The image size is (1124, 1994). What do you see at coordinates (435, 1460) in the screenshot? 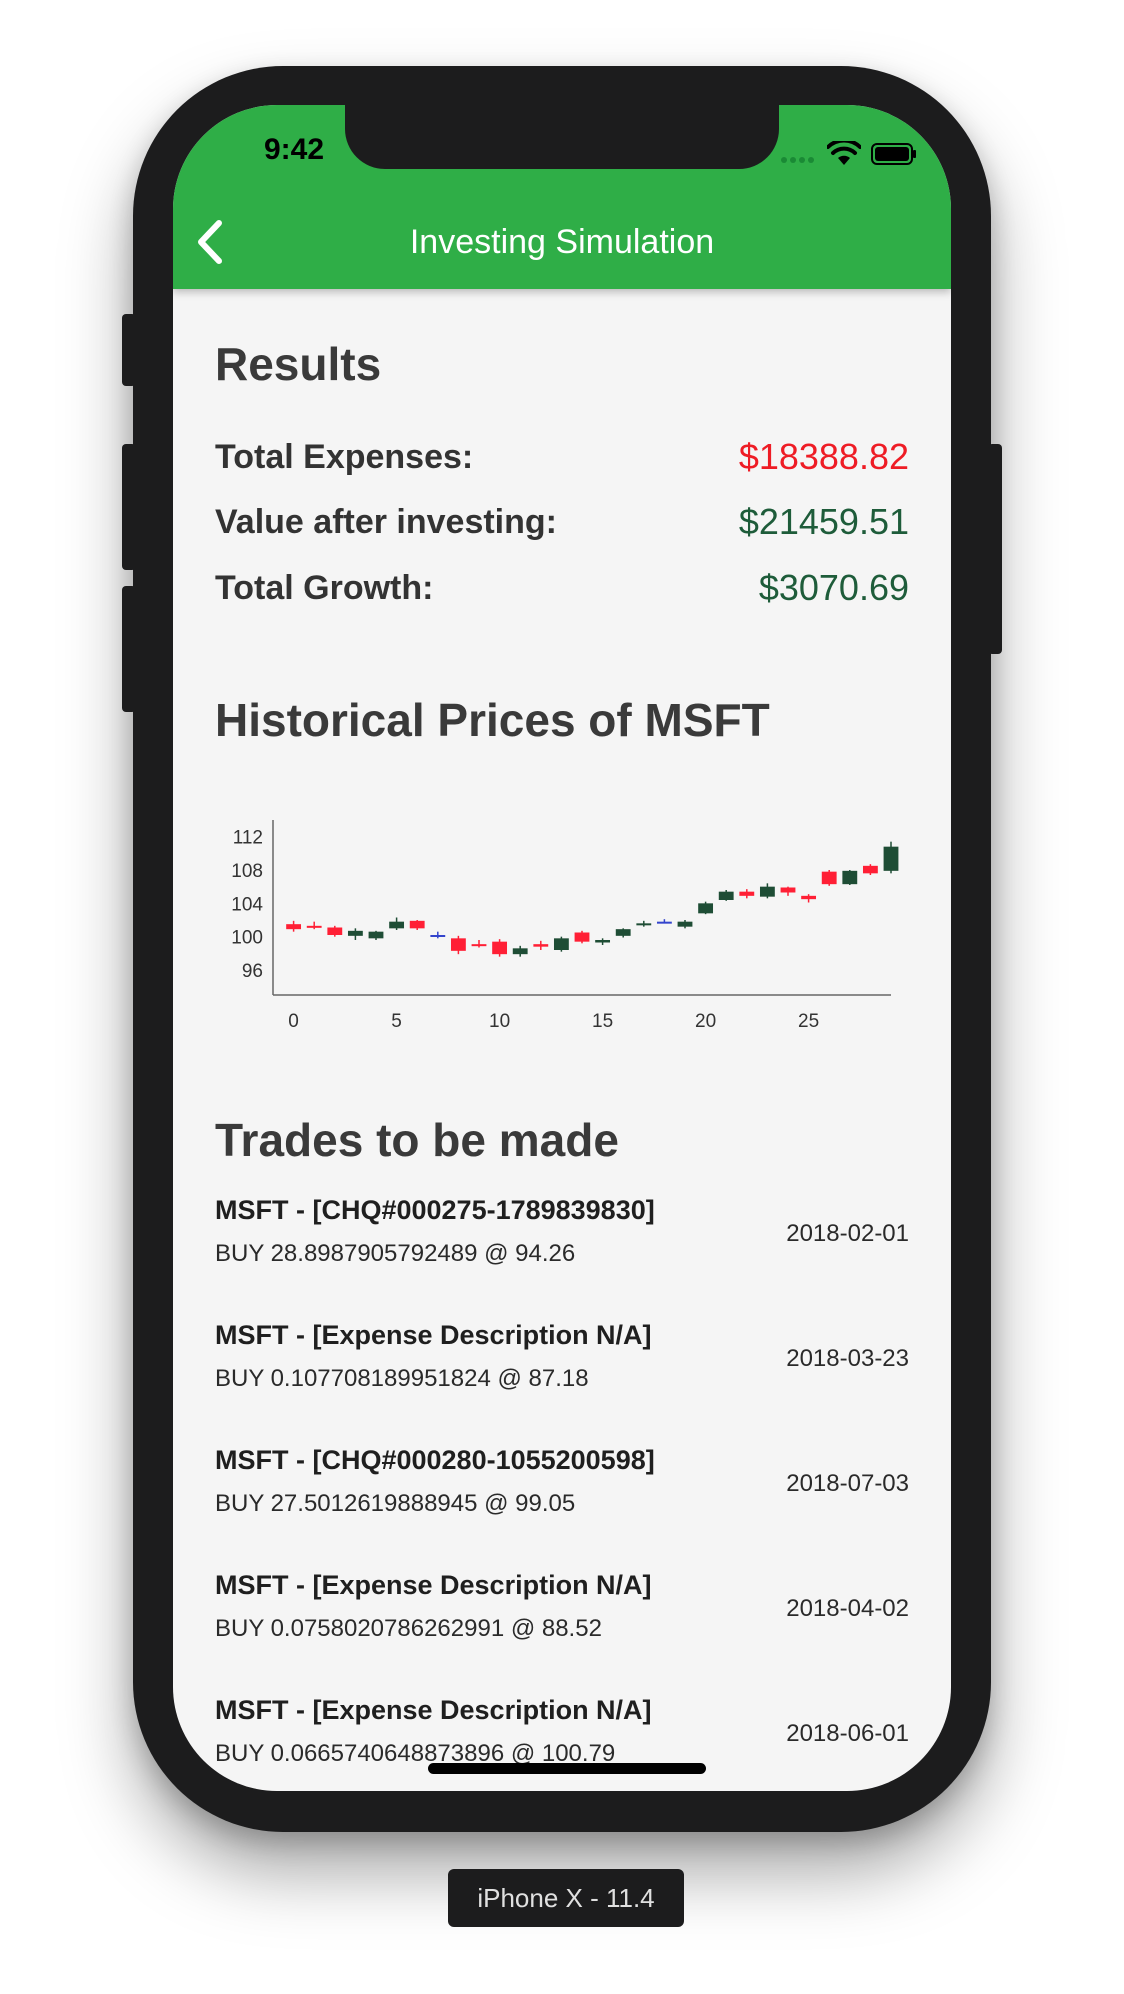
I see `trade-title: MSFT - [CHQ#000280-1055200598]` at bounding box center [435, 1460].